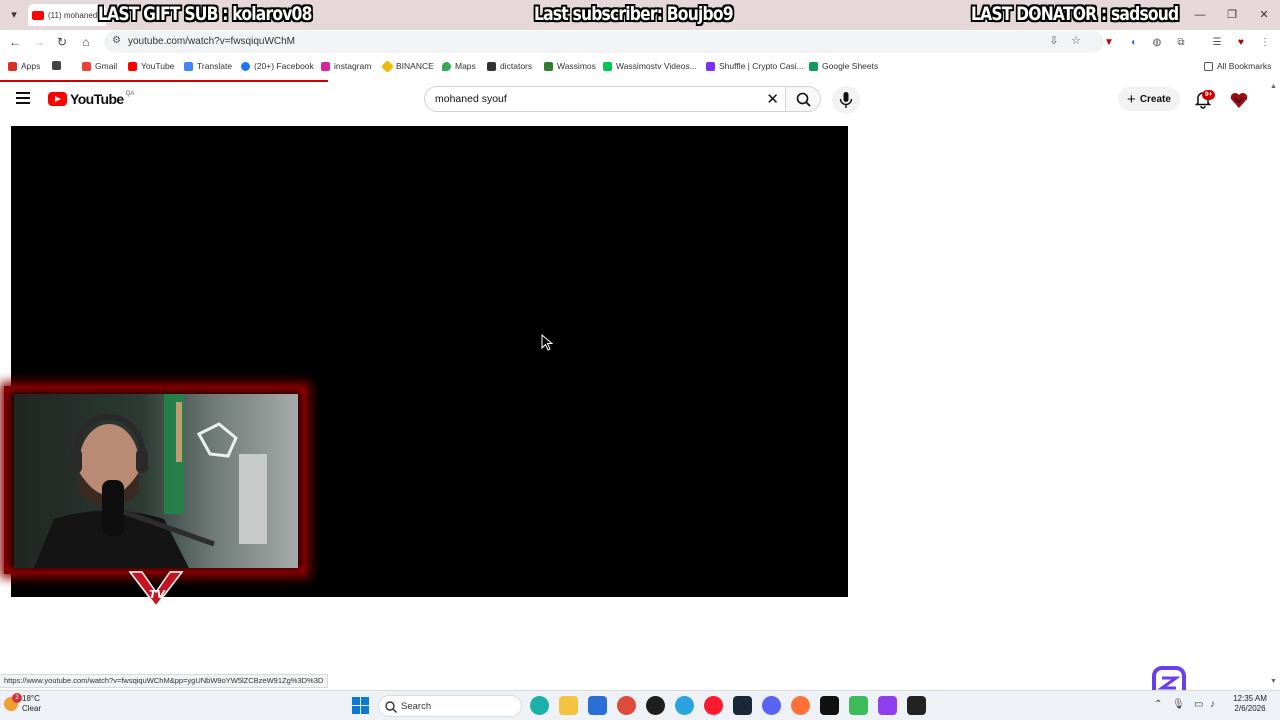  What do you see at coordinates (846, 100) in the screenshot?
I see `voice-search-button` at bounding box center [846, 100].